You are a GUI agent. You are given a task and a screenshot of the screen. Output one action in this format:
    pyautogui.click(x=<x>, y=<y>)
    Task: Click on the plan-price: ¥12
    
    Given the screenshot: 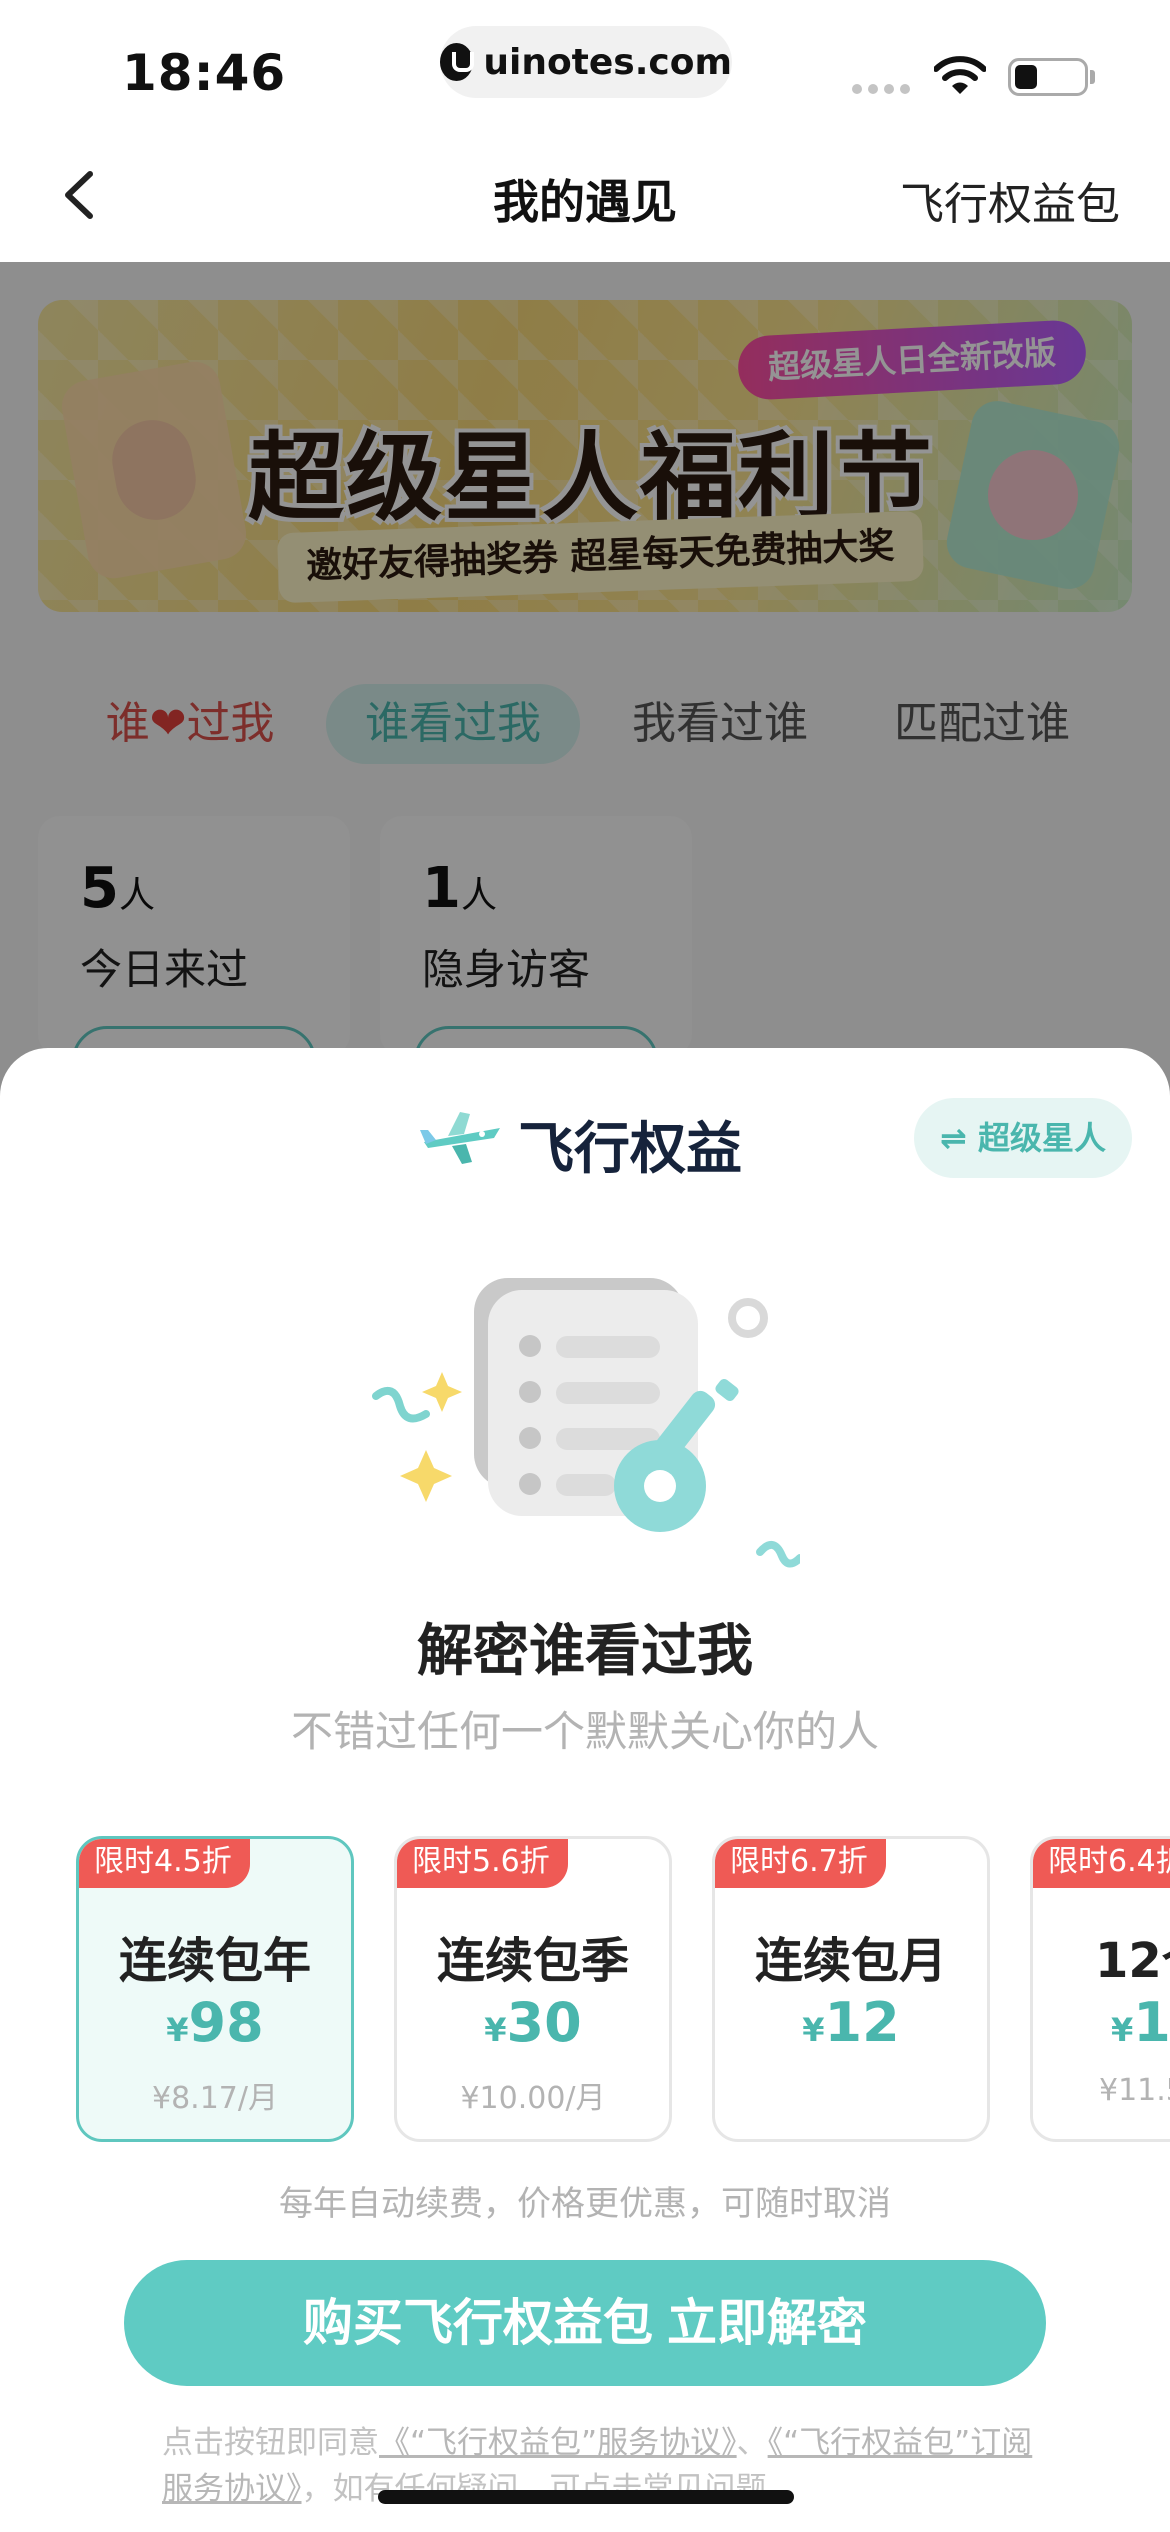 What is the action you would take?
    pyautogui.click(x=851, y=2022)
    